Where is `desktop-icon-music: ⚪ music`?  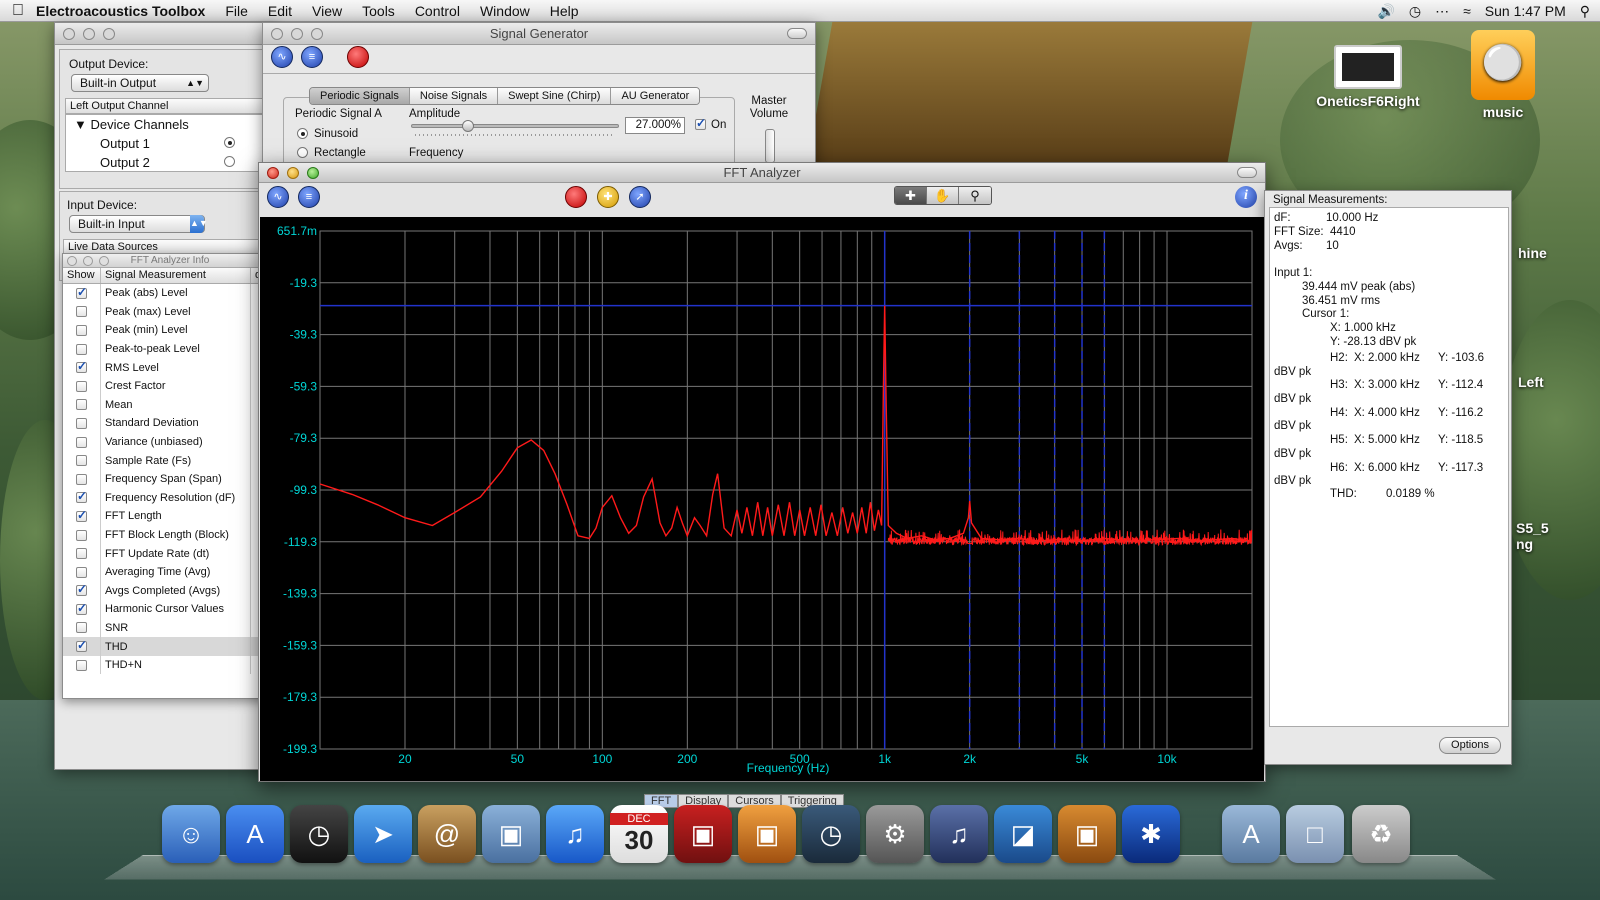 desktop-icon-music: ⚪ music is located at coordinates (1503, 75).